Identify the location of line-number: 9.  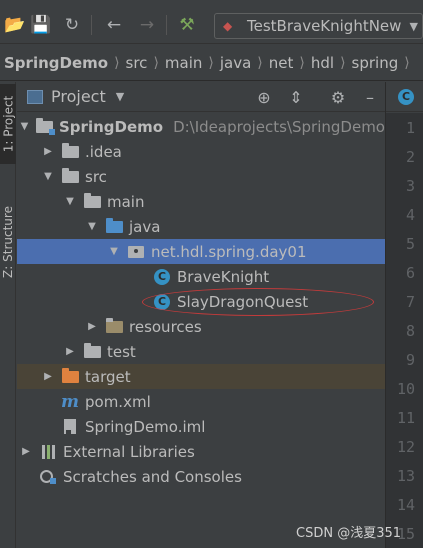
(410, 360).